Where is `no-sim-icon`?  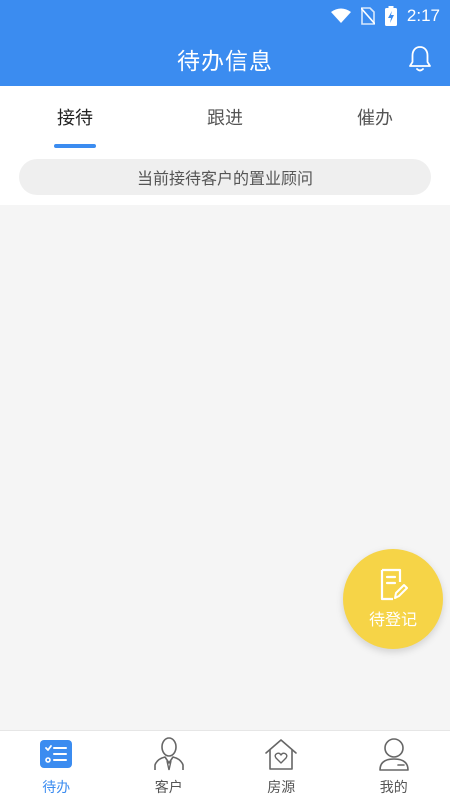 no-sim-icon is located at coordinates (367, 16).